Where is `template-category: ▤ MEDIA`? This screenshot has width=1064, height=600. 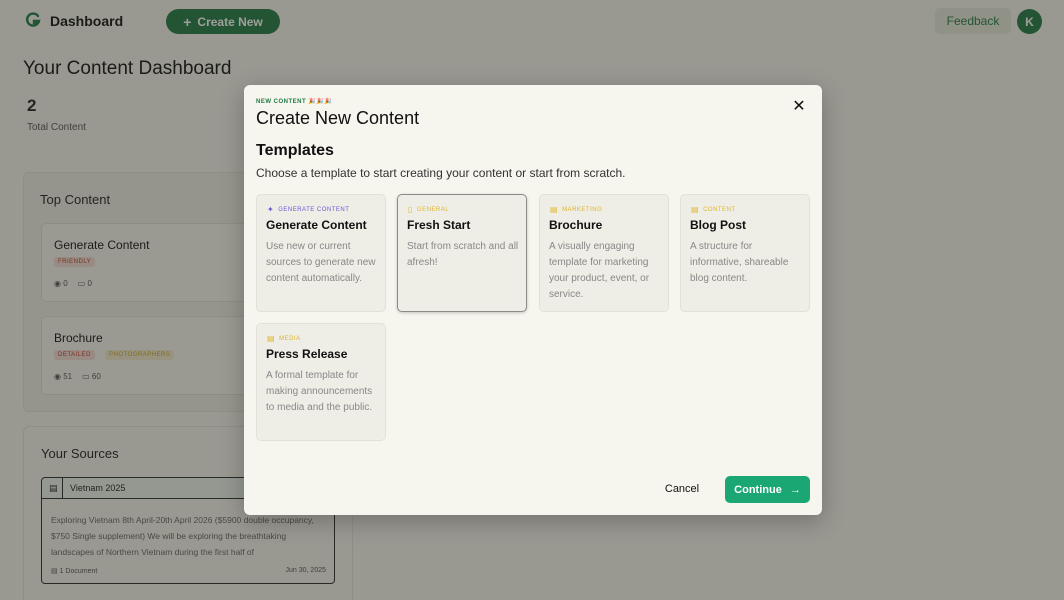 template-category: ▤ MEDIA is located at coordinates (284, 338).